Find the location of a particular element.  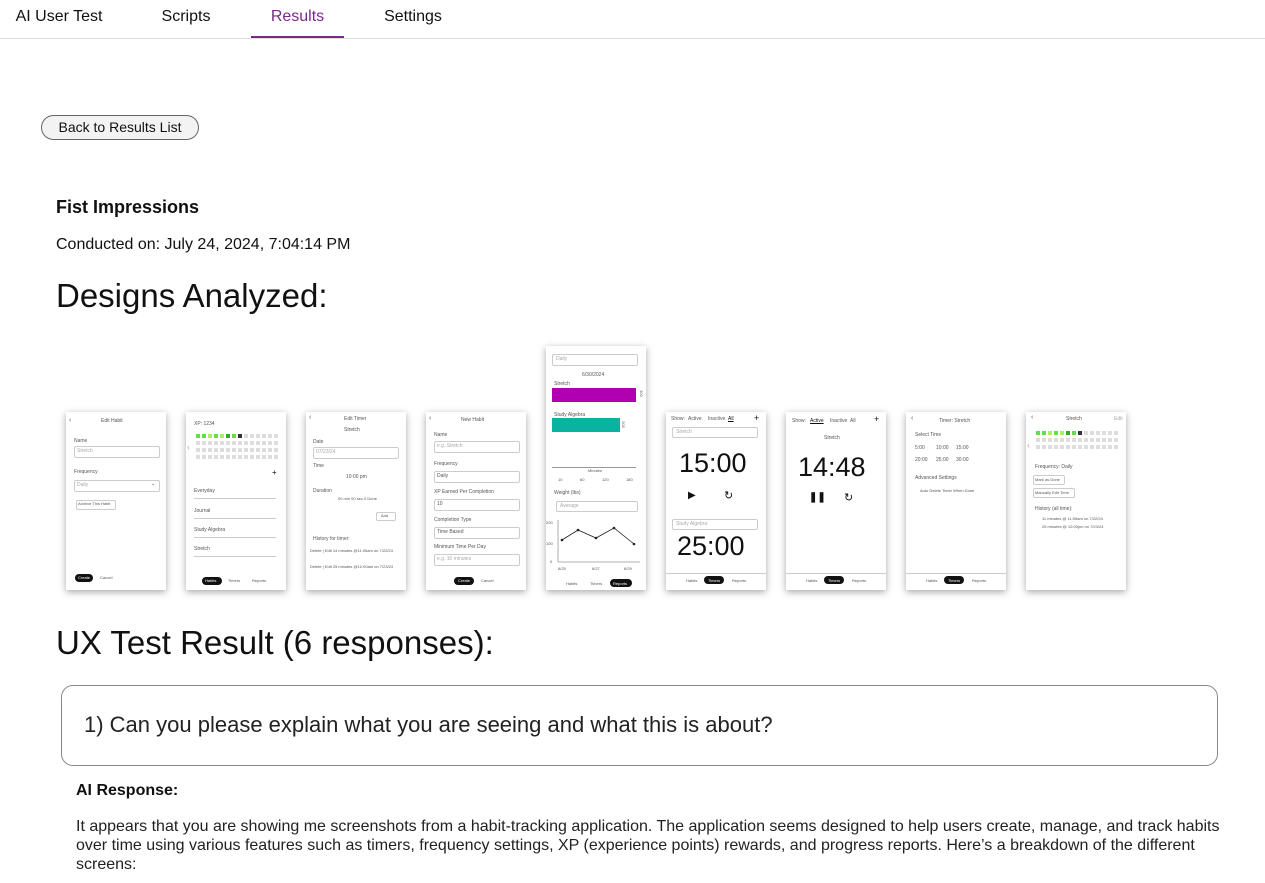

thumb-label: History (all time): is located at coordinates (1054, 509).